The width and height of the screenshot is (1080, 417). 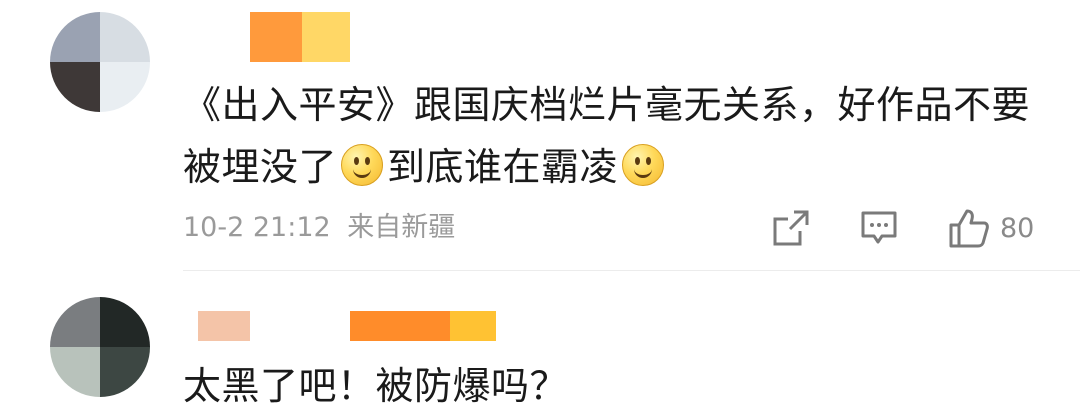 I want to click on share-button, so click(x=791, y=228).